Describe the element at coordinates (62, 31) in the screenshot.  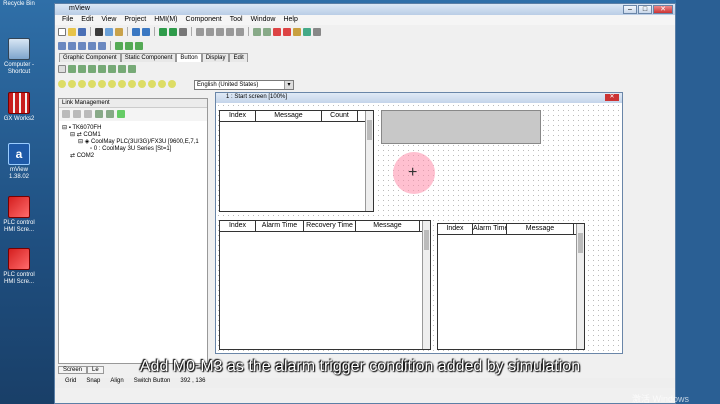
I see `new-icon` at that location.